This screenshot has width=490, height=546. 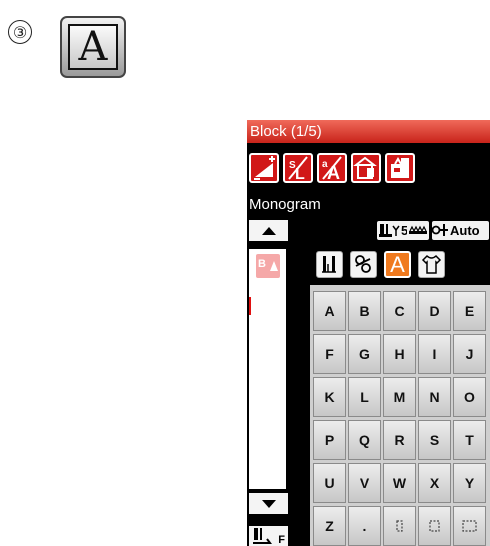 I want to click on narrow-space-icon, so click(x=399, y=526).